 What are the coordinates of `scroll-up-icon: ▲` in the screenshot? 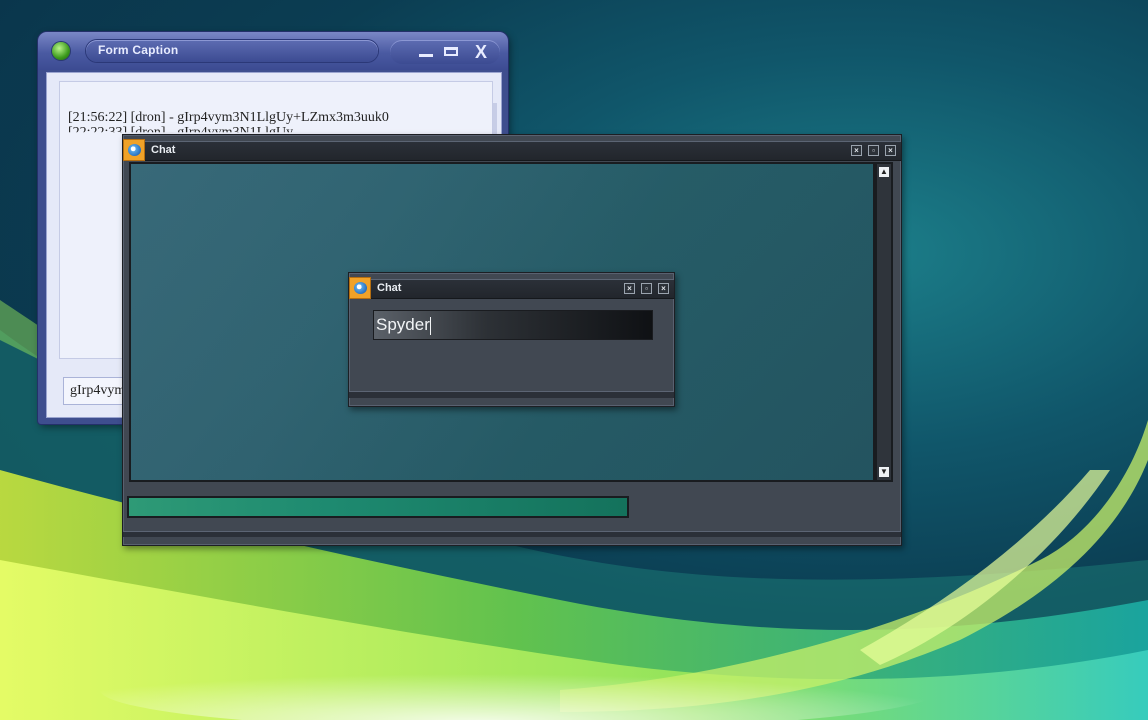 It's located at (884, 172).